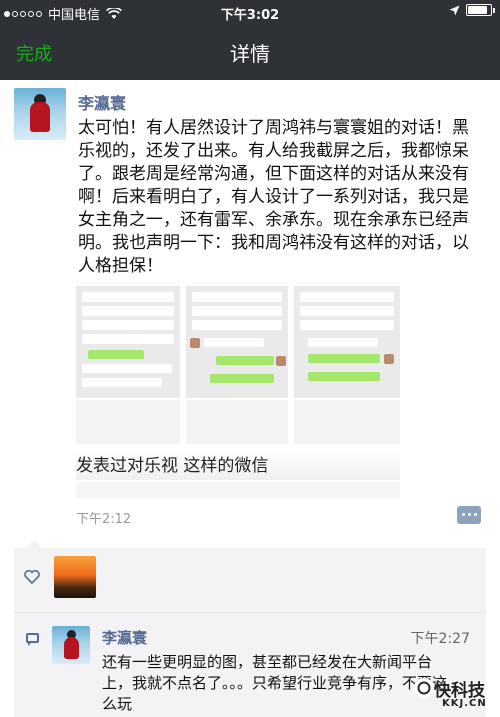  I want to click on commenter-name: 李瀛寰, so click(124, 637).